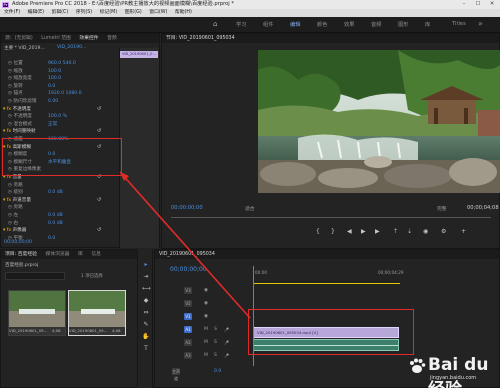 This screenshot has width=500, height=388. What do you see at coordinates (349, 24) in the screenshot?
I see `workspace-effects: 效果` at bounding box center [349, 24].